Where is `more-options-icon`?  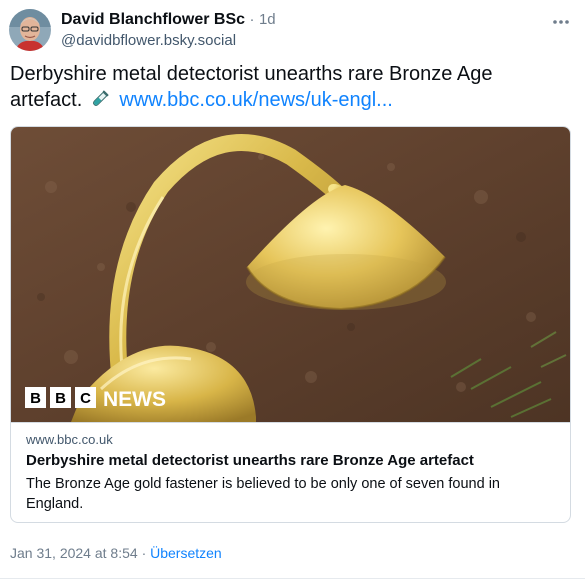
more-options-icon is located at coordinates (561, 22).